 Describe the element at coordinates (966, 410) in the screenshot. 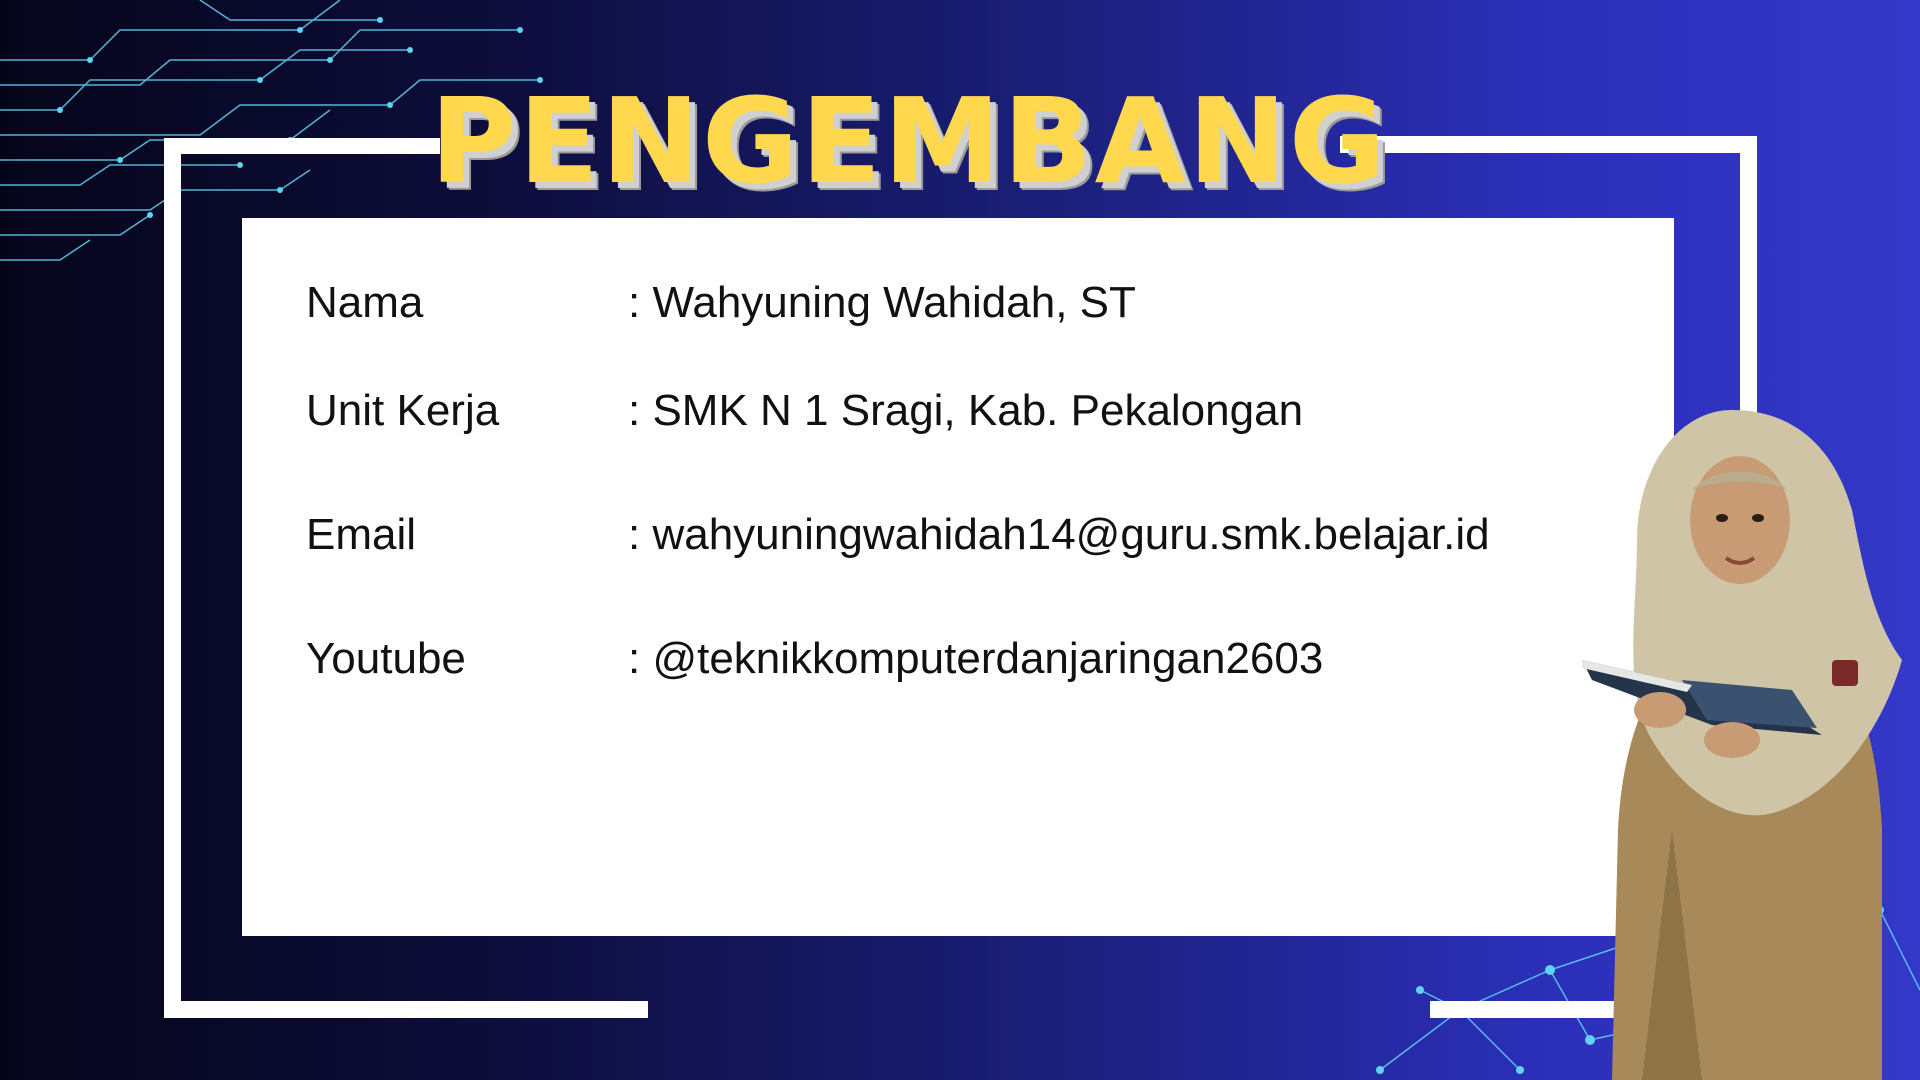

I see `field-value: : SMK N 1 Sragi, Kab. Pekalongan` at that location.